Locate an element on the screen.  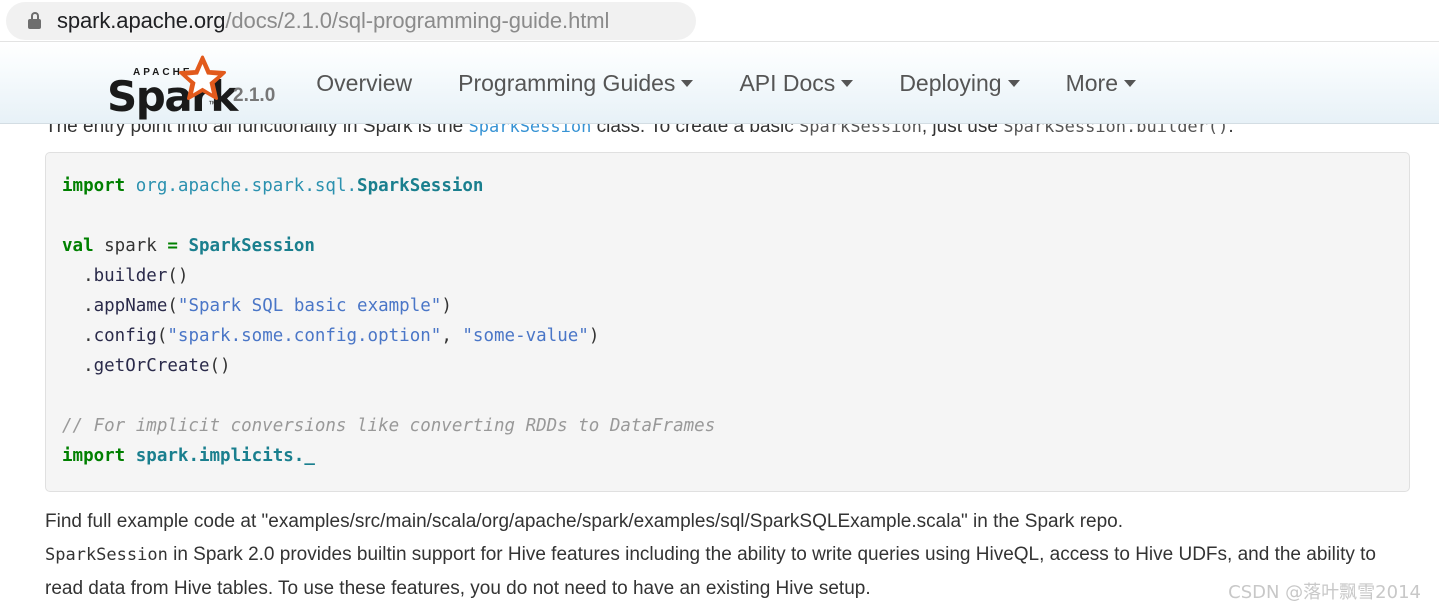
nav-item-label: Overview is located at coordinates (364, 82).